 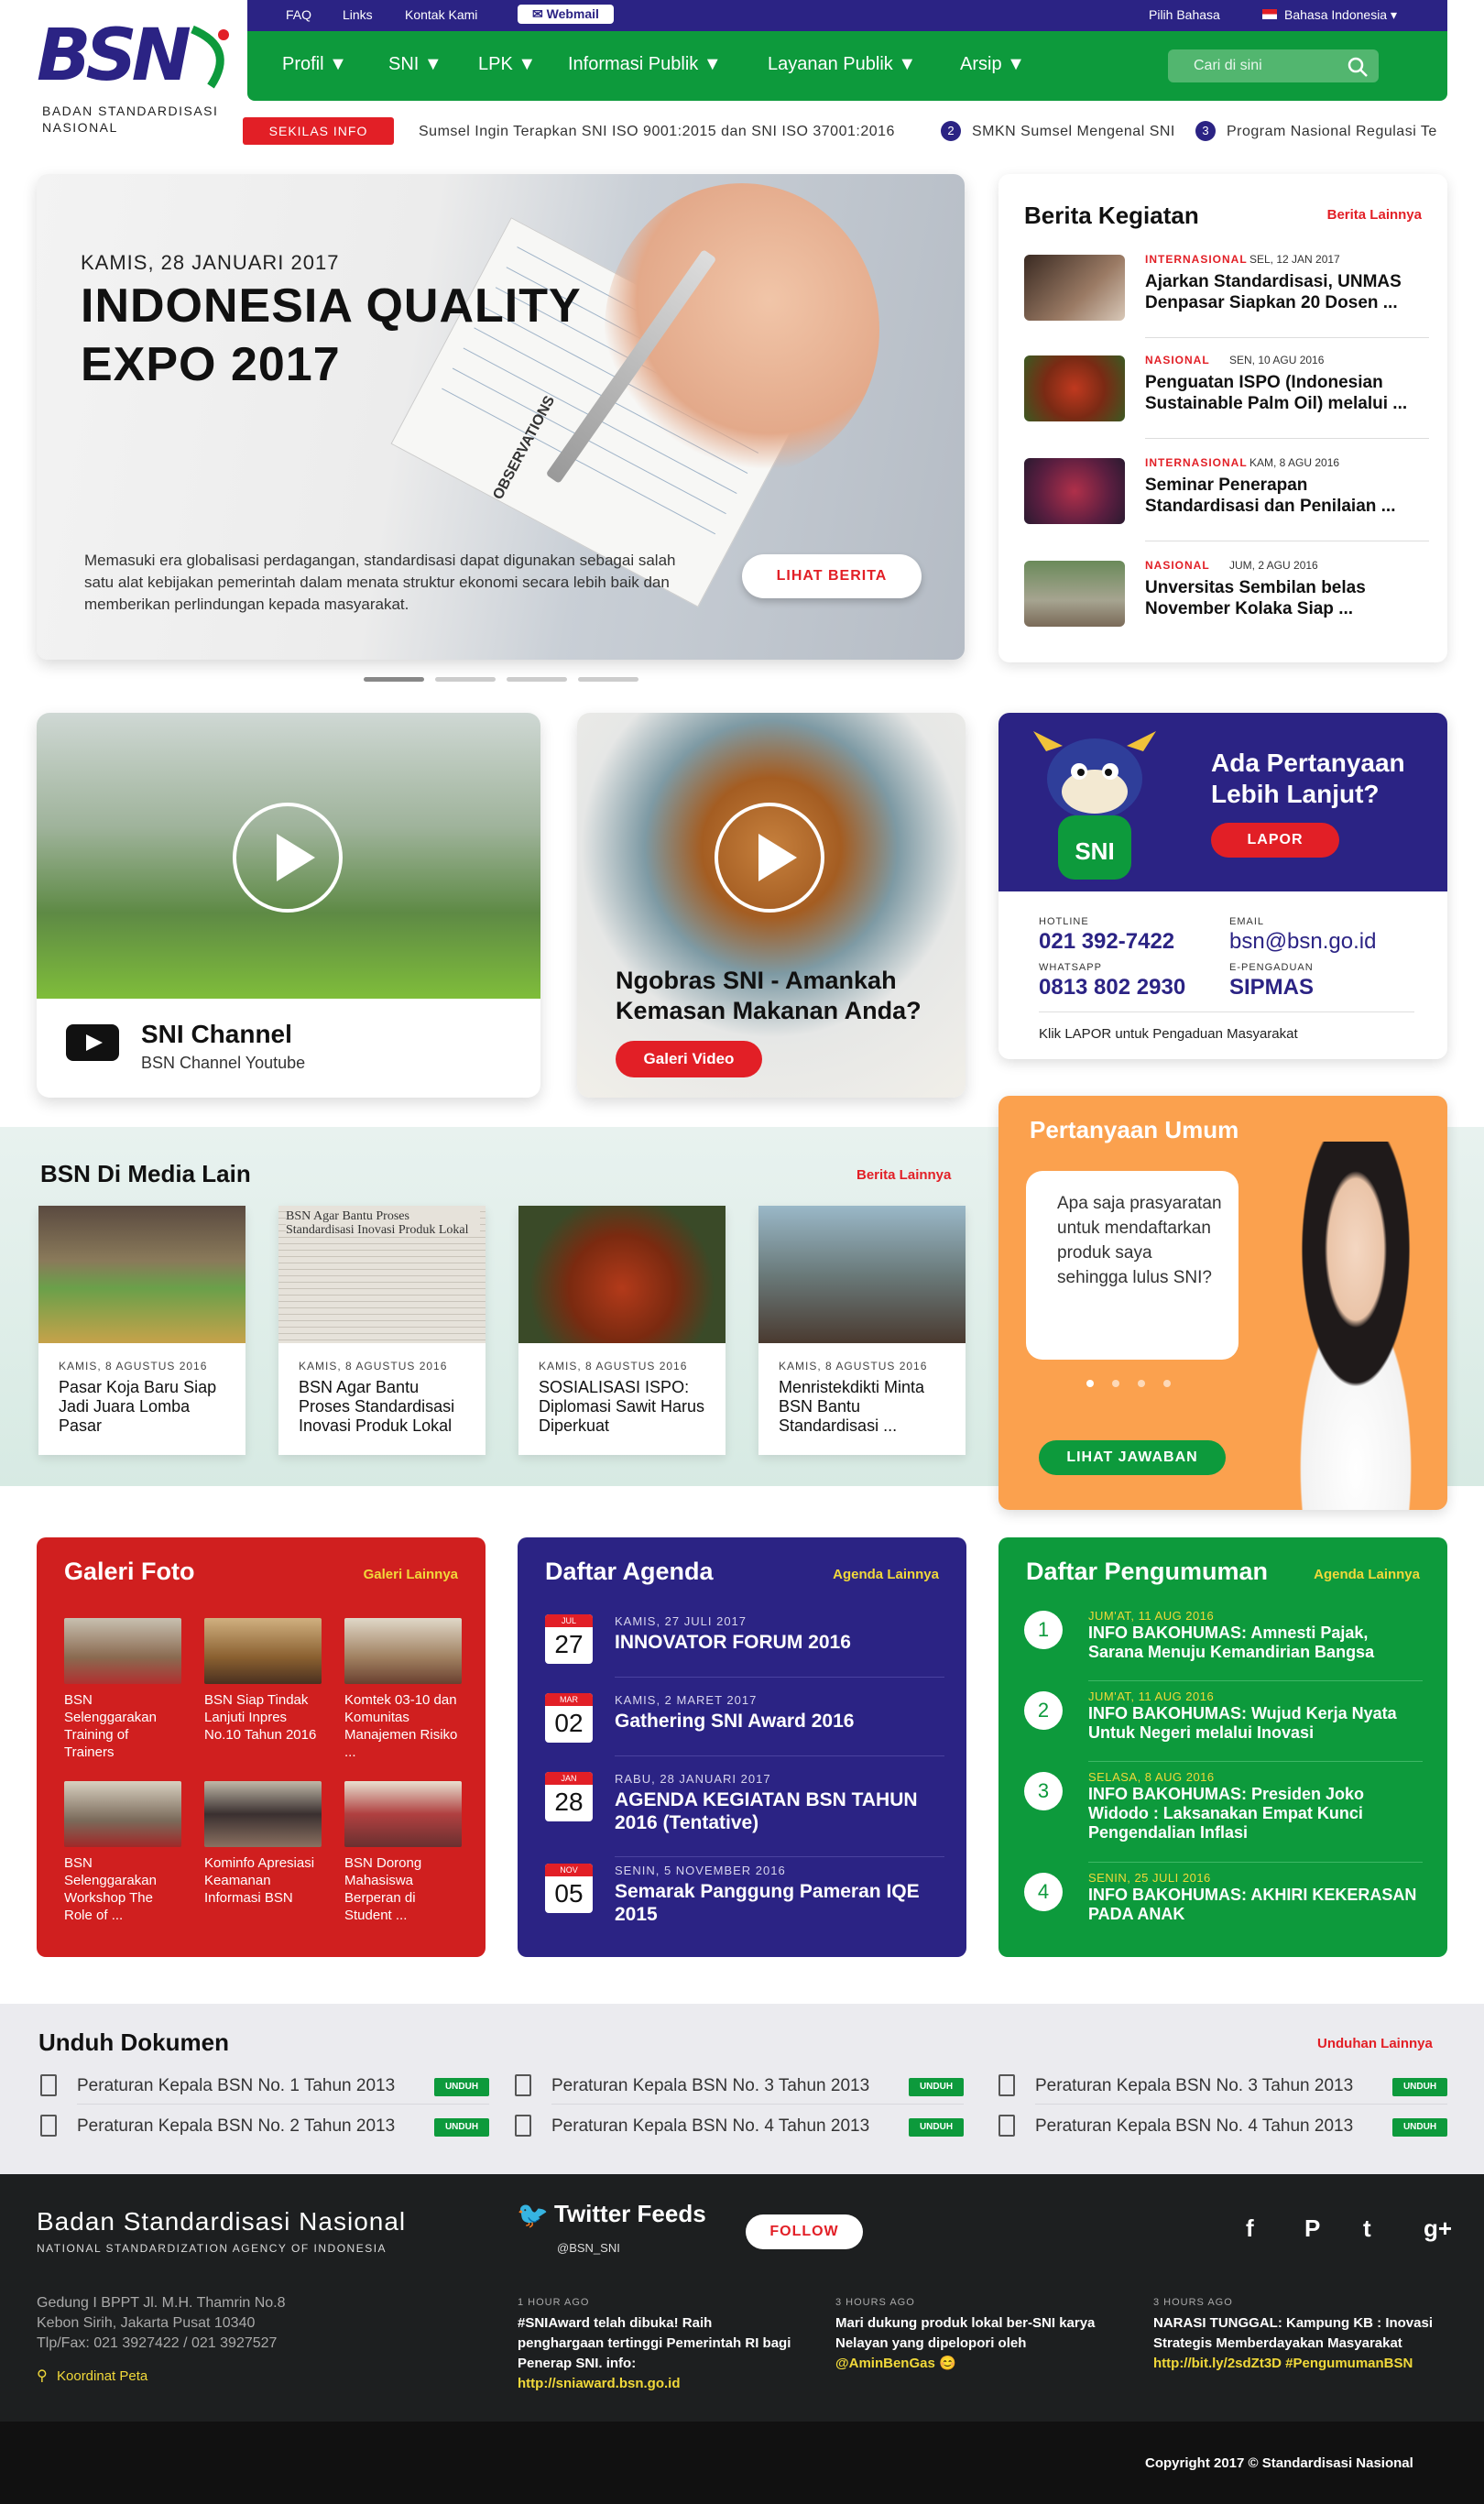 I want to click on agenda-title-text: Gathering SNI Award 2016, so click(x=779, y=1721).